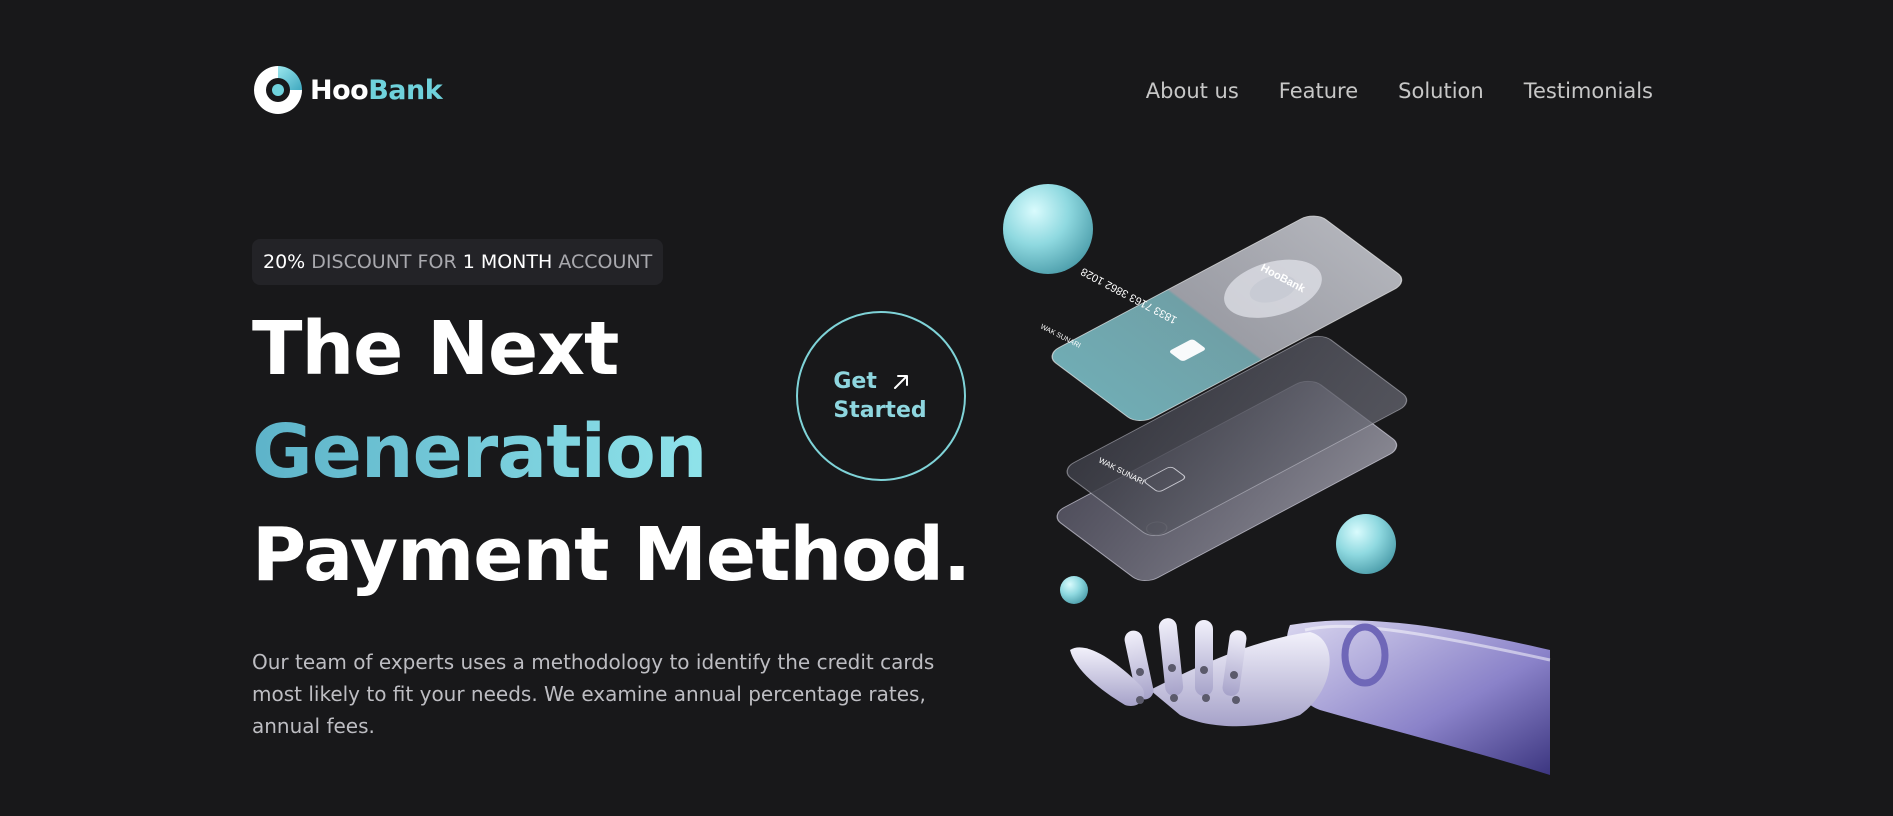  I want to click on logo-wordmark: HooBank, so click(376, 90).